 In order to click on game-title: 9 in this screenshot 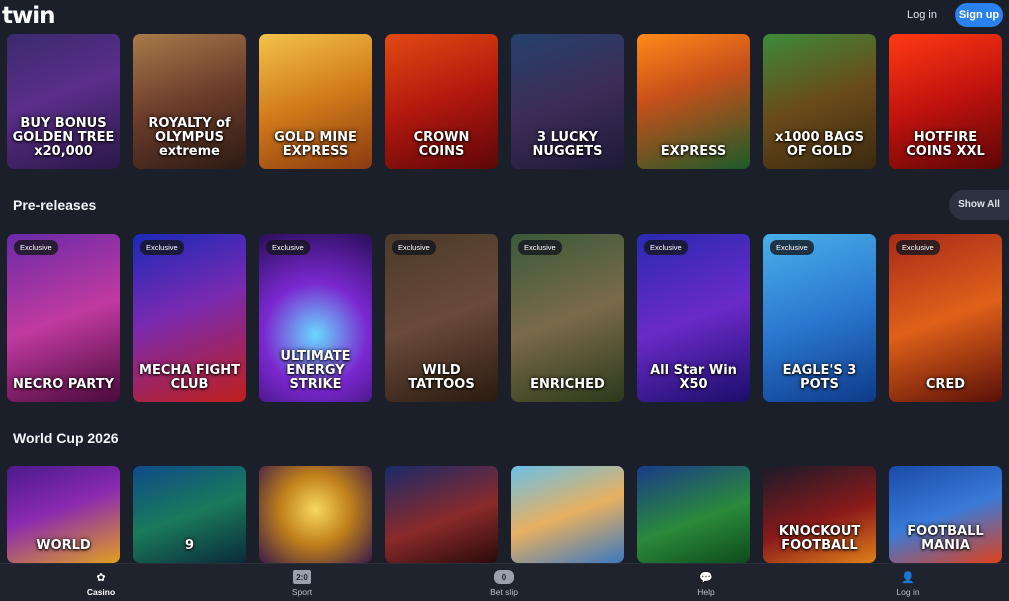, I will do `click(189, 545)`.